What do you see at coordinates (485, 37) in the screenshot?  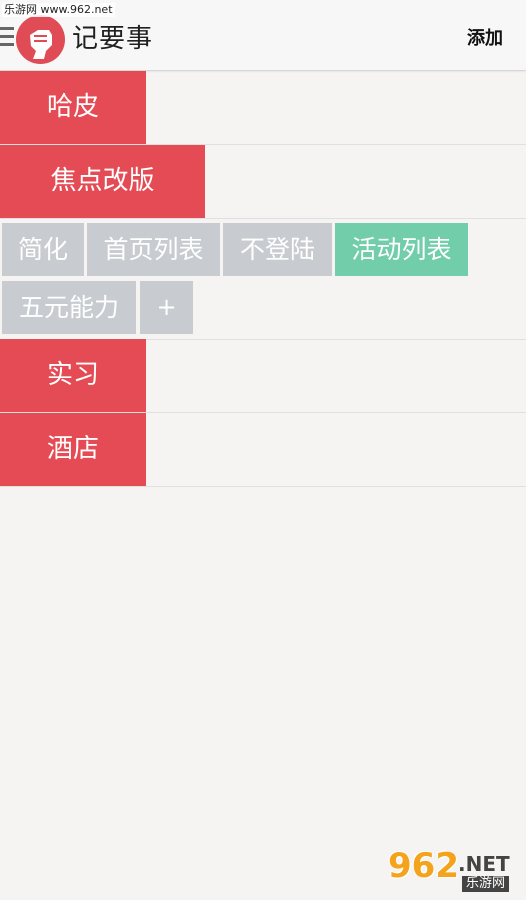 I see `add-button: 添加` at bounding box center [485, 37].